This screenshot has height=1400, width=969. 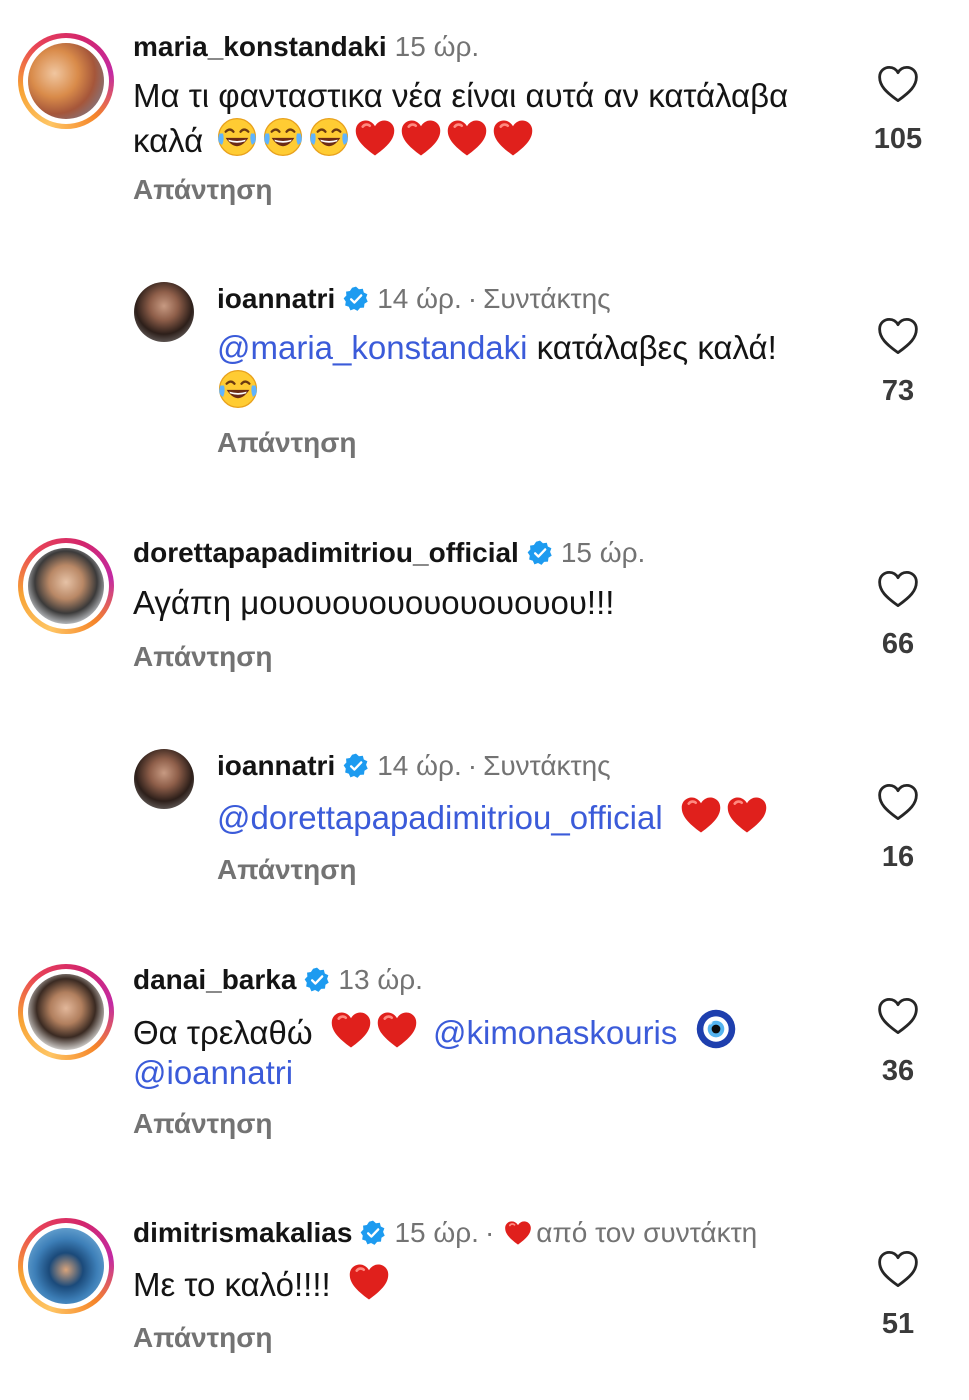 What do you see at coordinates (898, 1071) in the screenshot?
I see `like-count: 36` at bounding box center [898, 1071].